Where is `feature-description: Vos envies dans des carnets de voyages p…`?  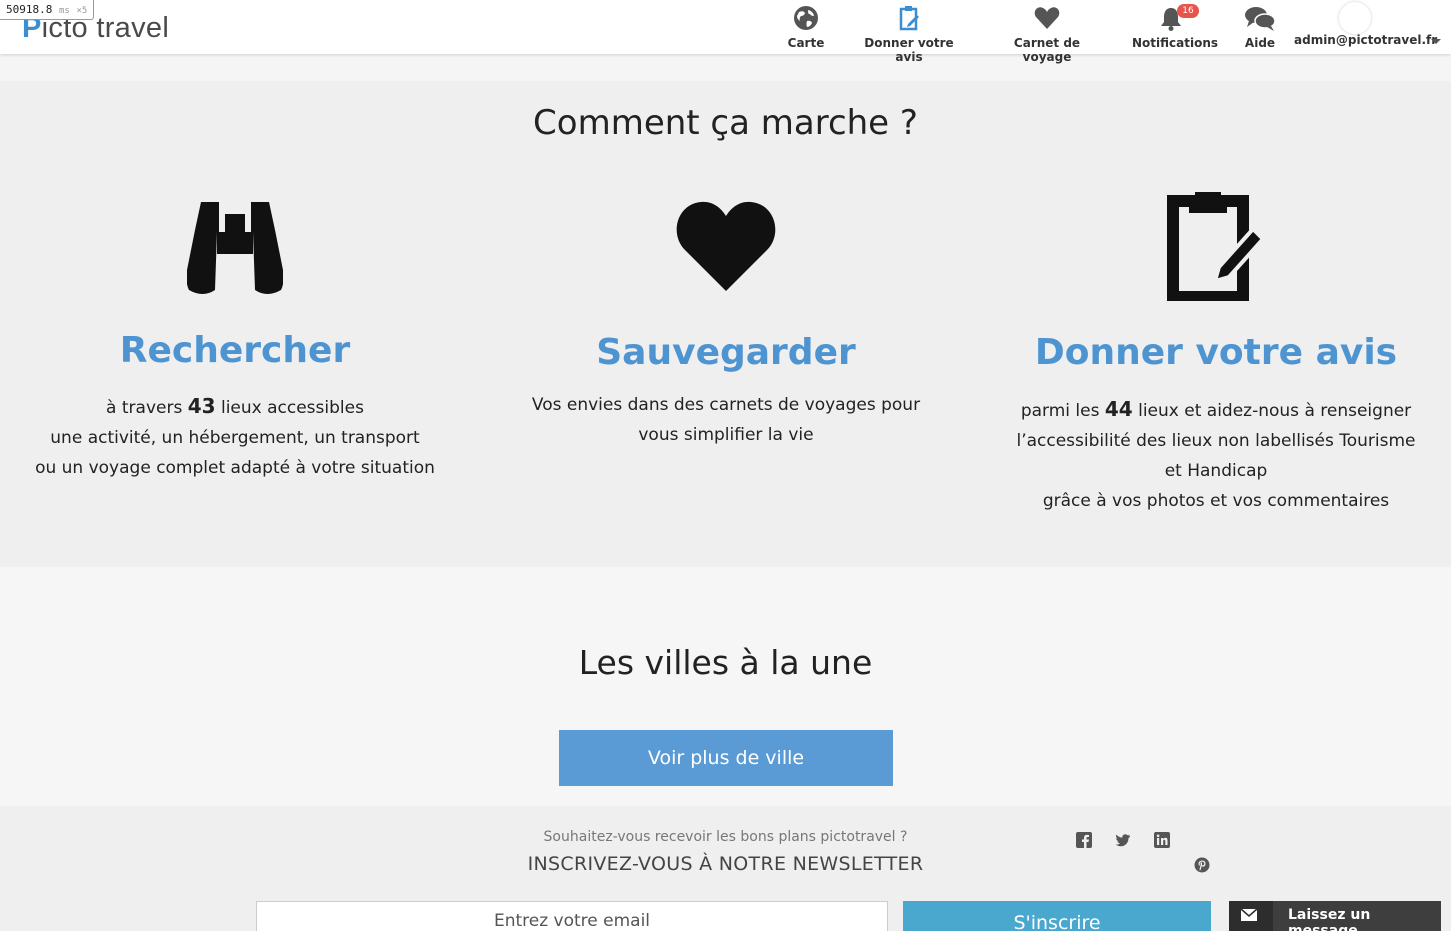 feature-description: Vos envies dans des carnets de voyages p… is located at coordinates (726, 420).